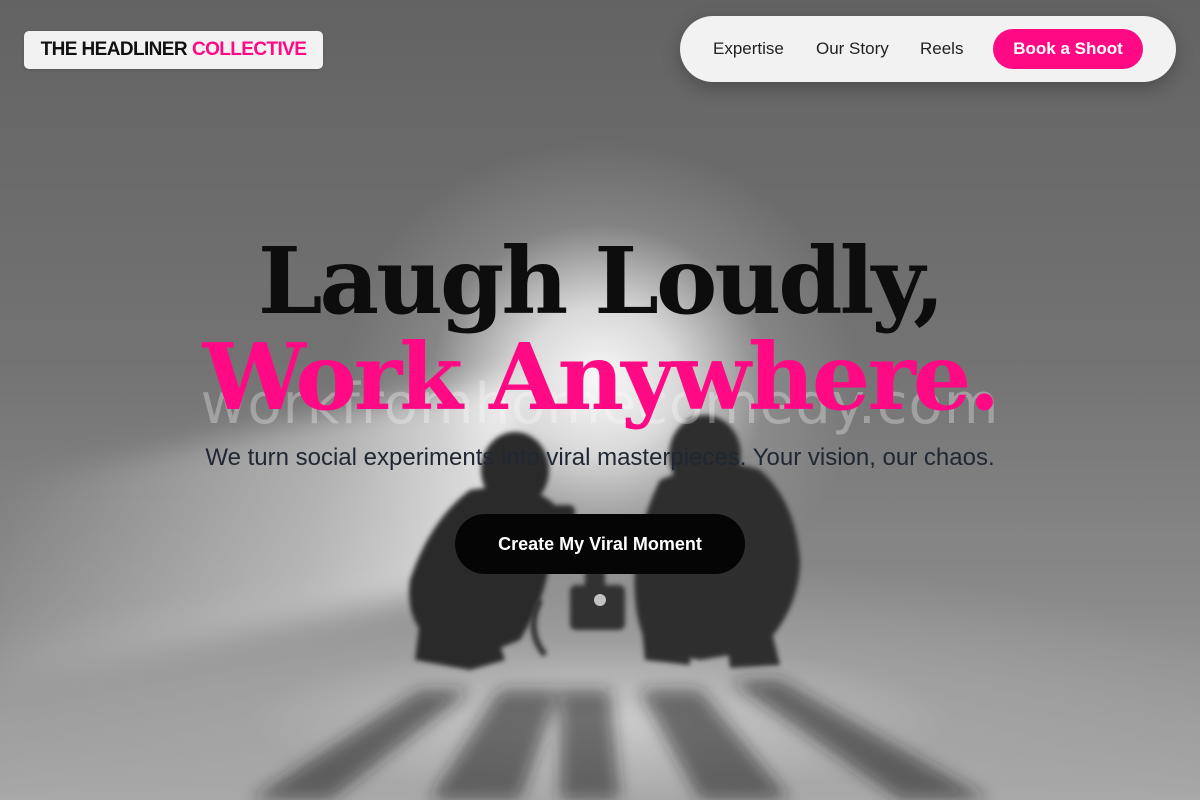  What do you see at coordinates (1068, 49) in the screenshot?
I see `book-a-shoot-button: Book a Shoot` at bounding box center [1068, 49].